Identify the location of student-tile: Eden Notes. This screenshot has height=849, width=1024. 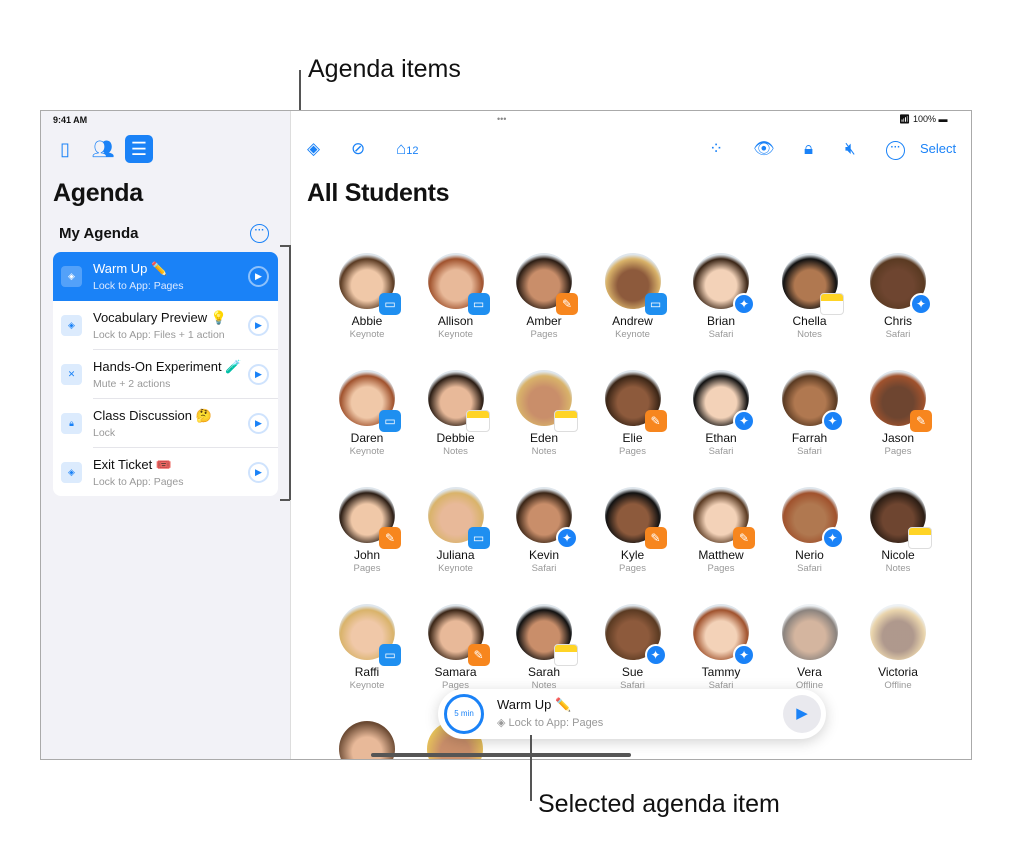
(544, 413).